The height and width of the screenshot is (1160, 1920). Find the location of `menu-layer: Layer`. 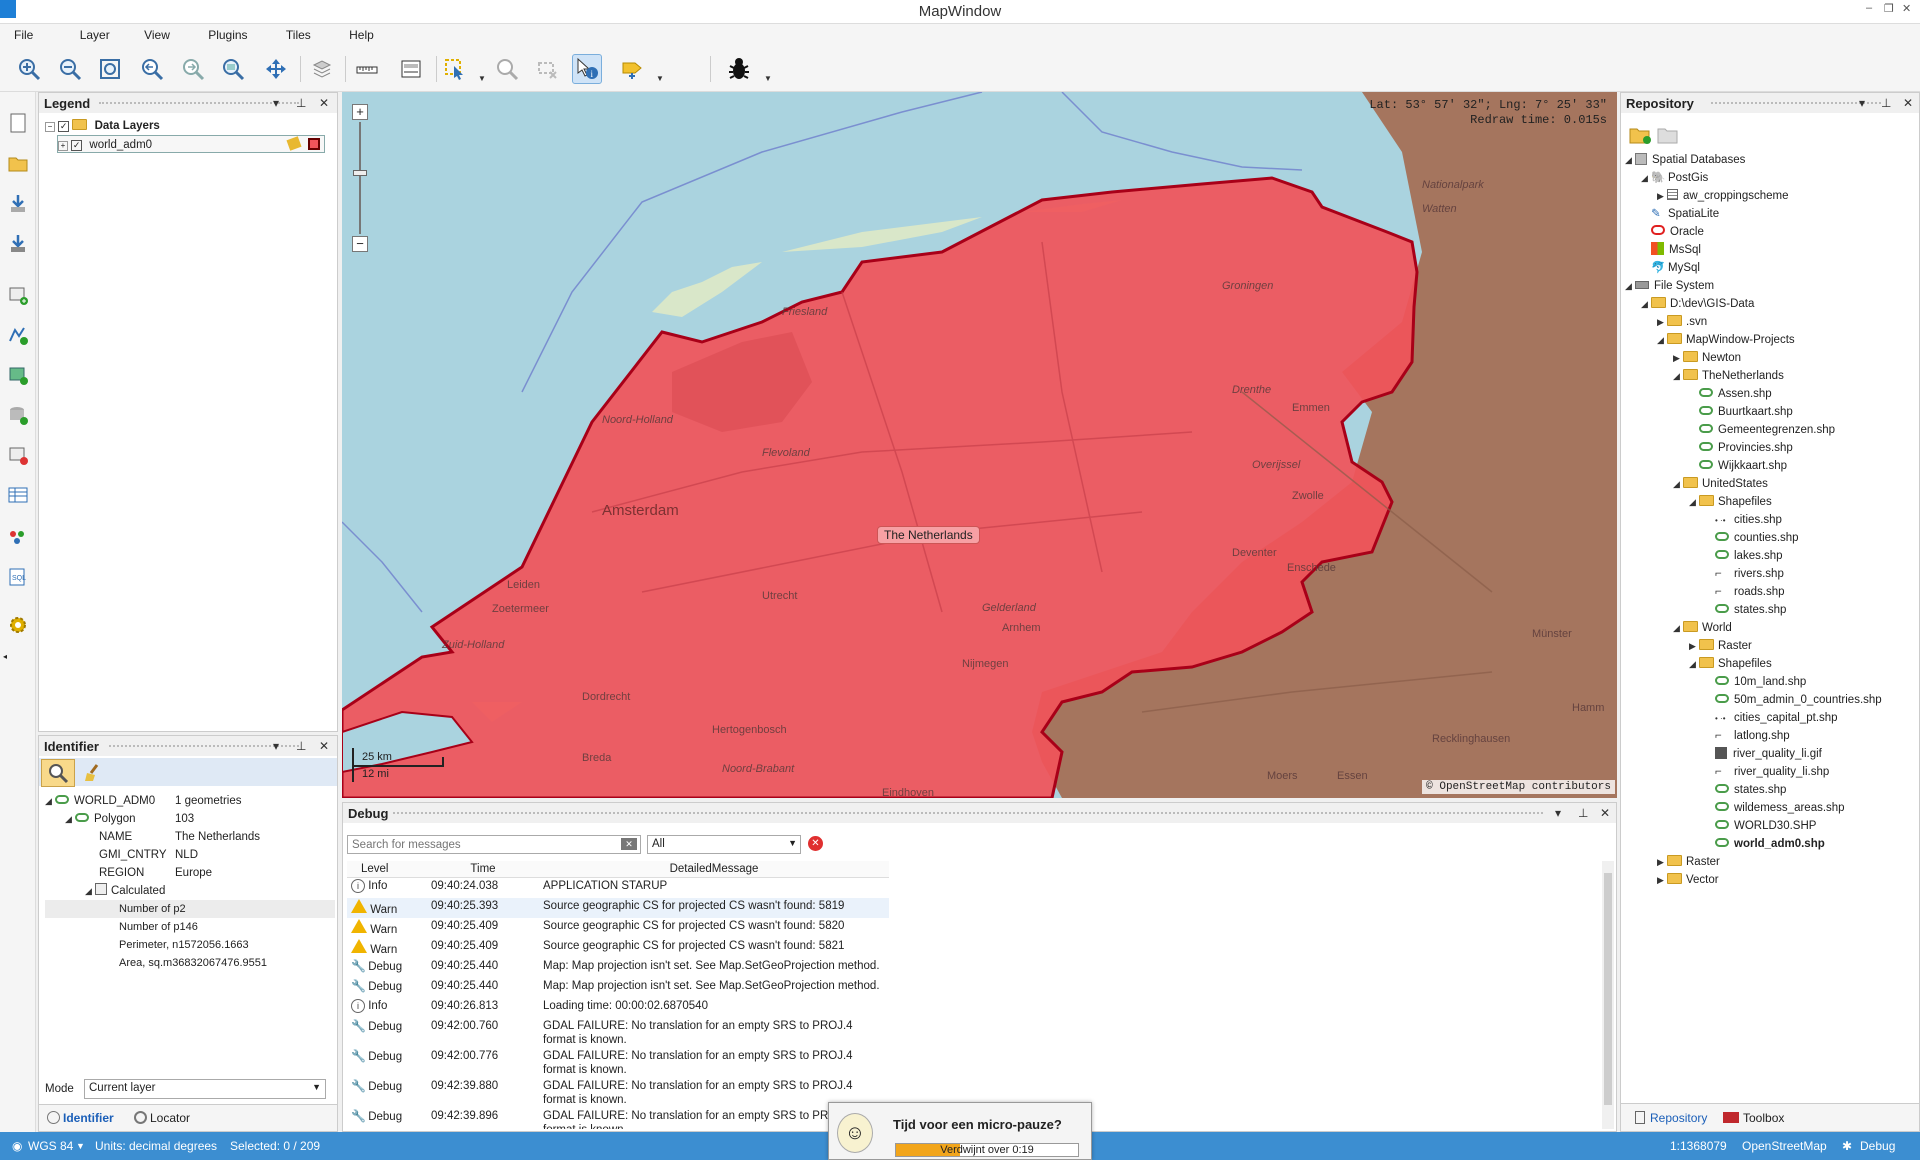

menu-layer: Layer is located at coordinates (84, 33).